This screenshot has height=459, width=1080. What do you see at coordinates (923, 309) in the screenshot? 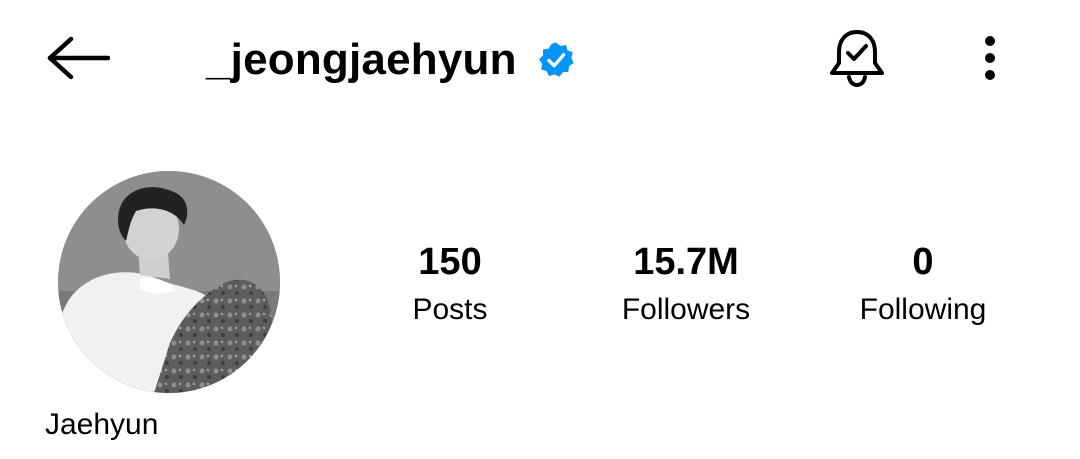
I see `following-label: Following` at bounding box center [923, 309].